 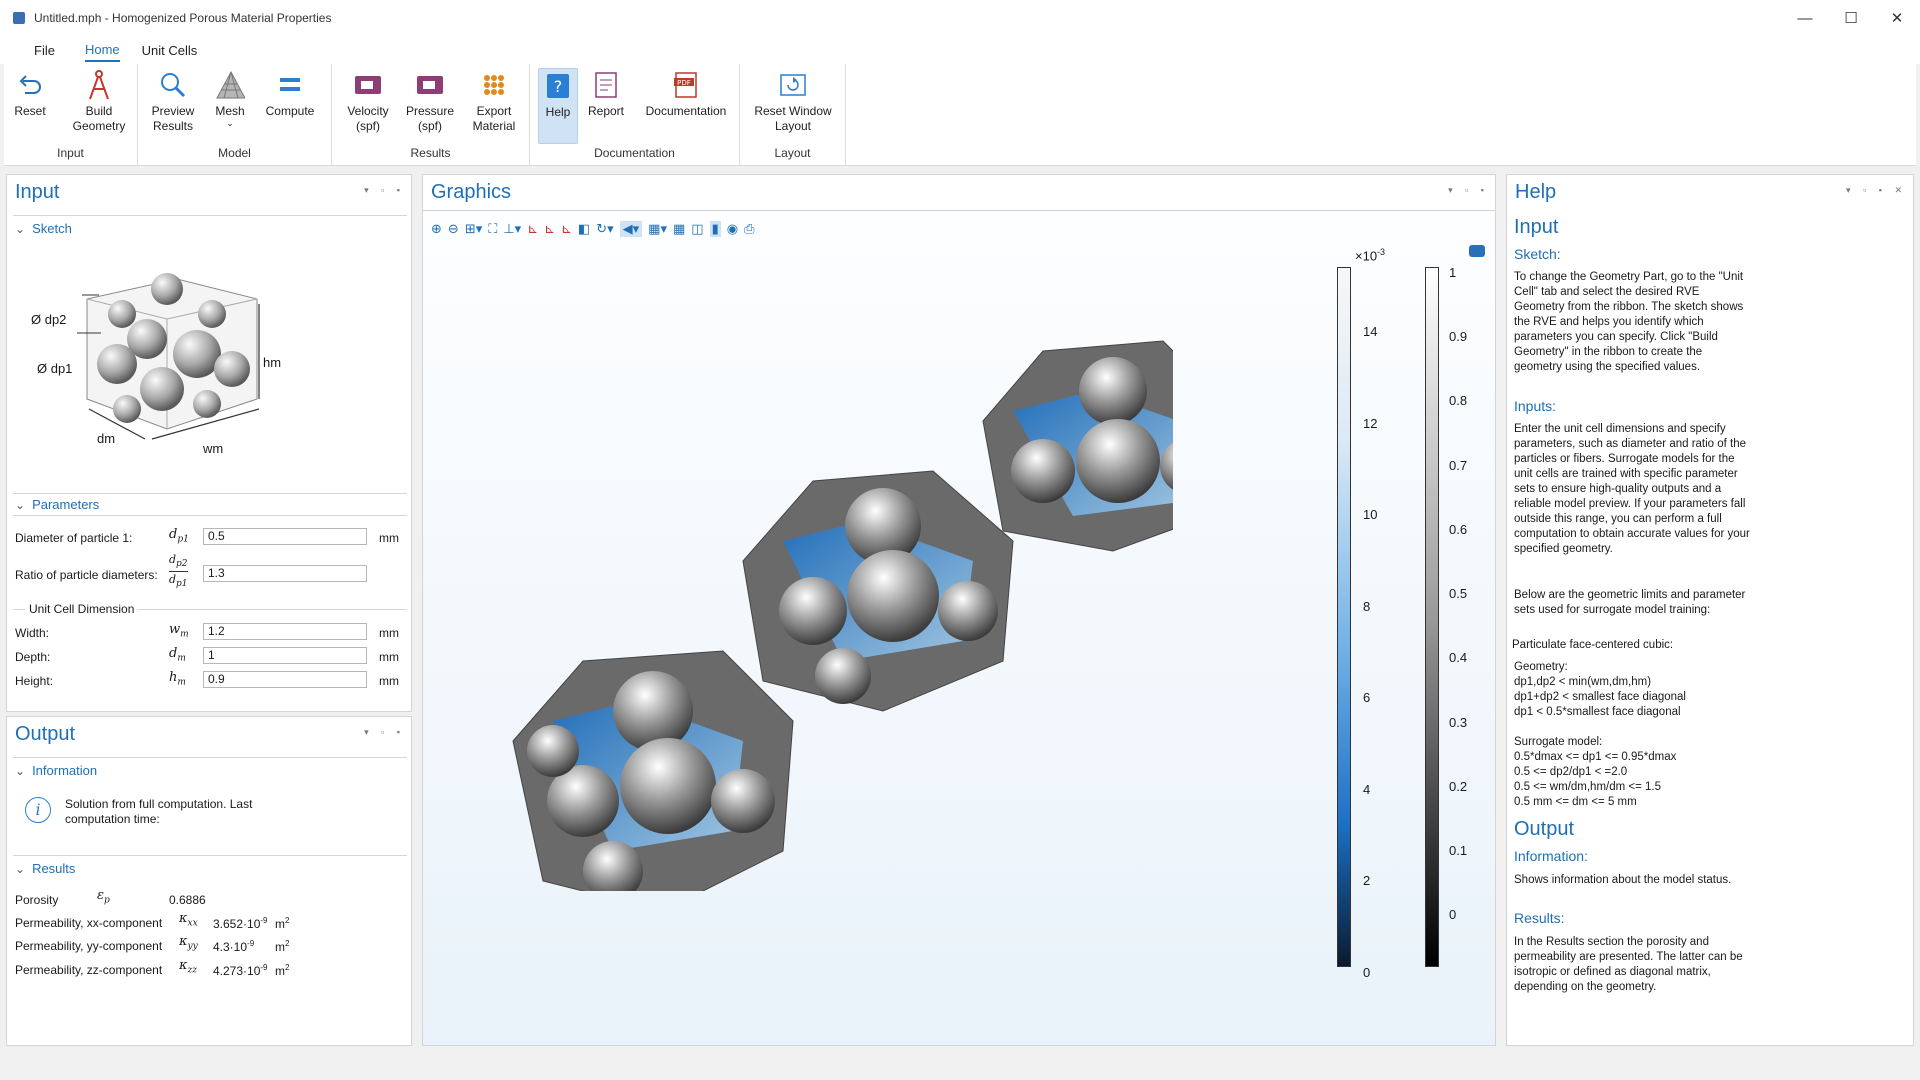 What do you see at coordinates (1558, 742) in the screenshot?
I see `help-surrogate-label: Surrogate model:` at bounding box center [1558, 742].